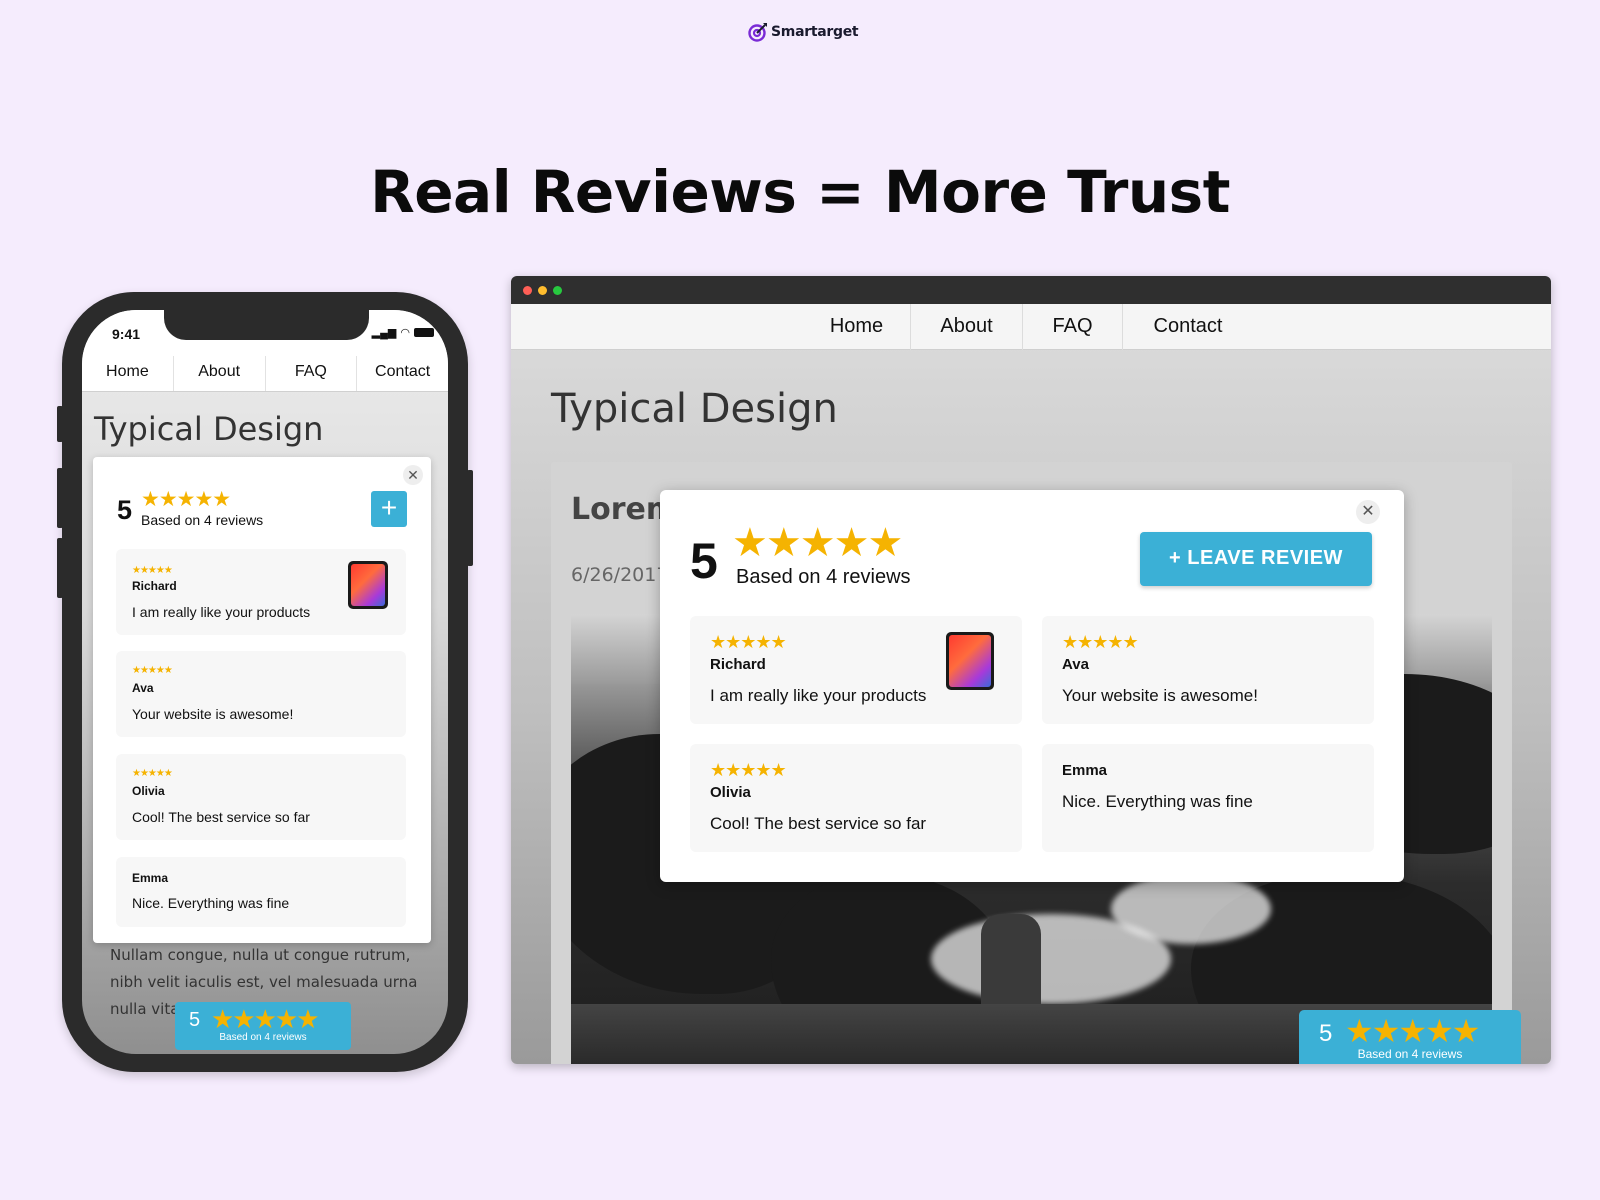 The width and height of the screenshot is (1600, 1200). I want to click on wifi-icon: ◠, so click(405, 333).